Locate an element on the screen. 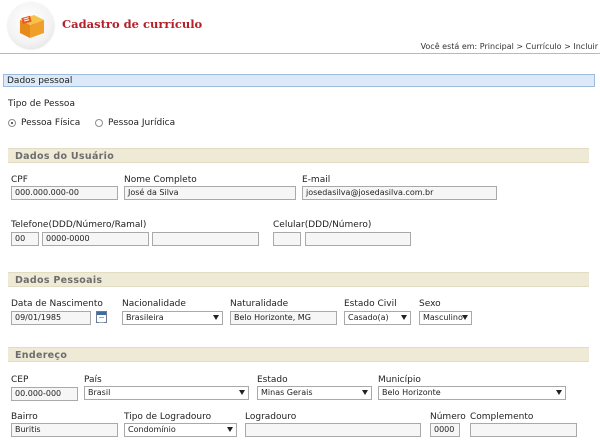 This screenshot has width=600, height=443. boxes-logo-icon is located at coordinates (32, 26).